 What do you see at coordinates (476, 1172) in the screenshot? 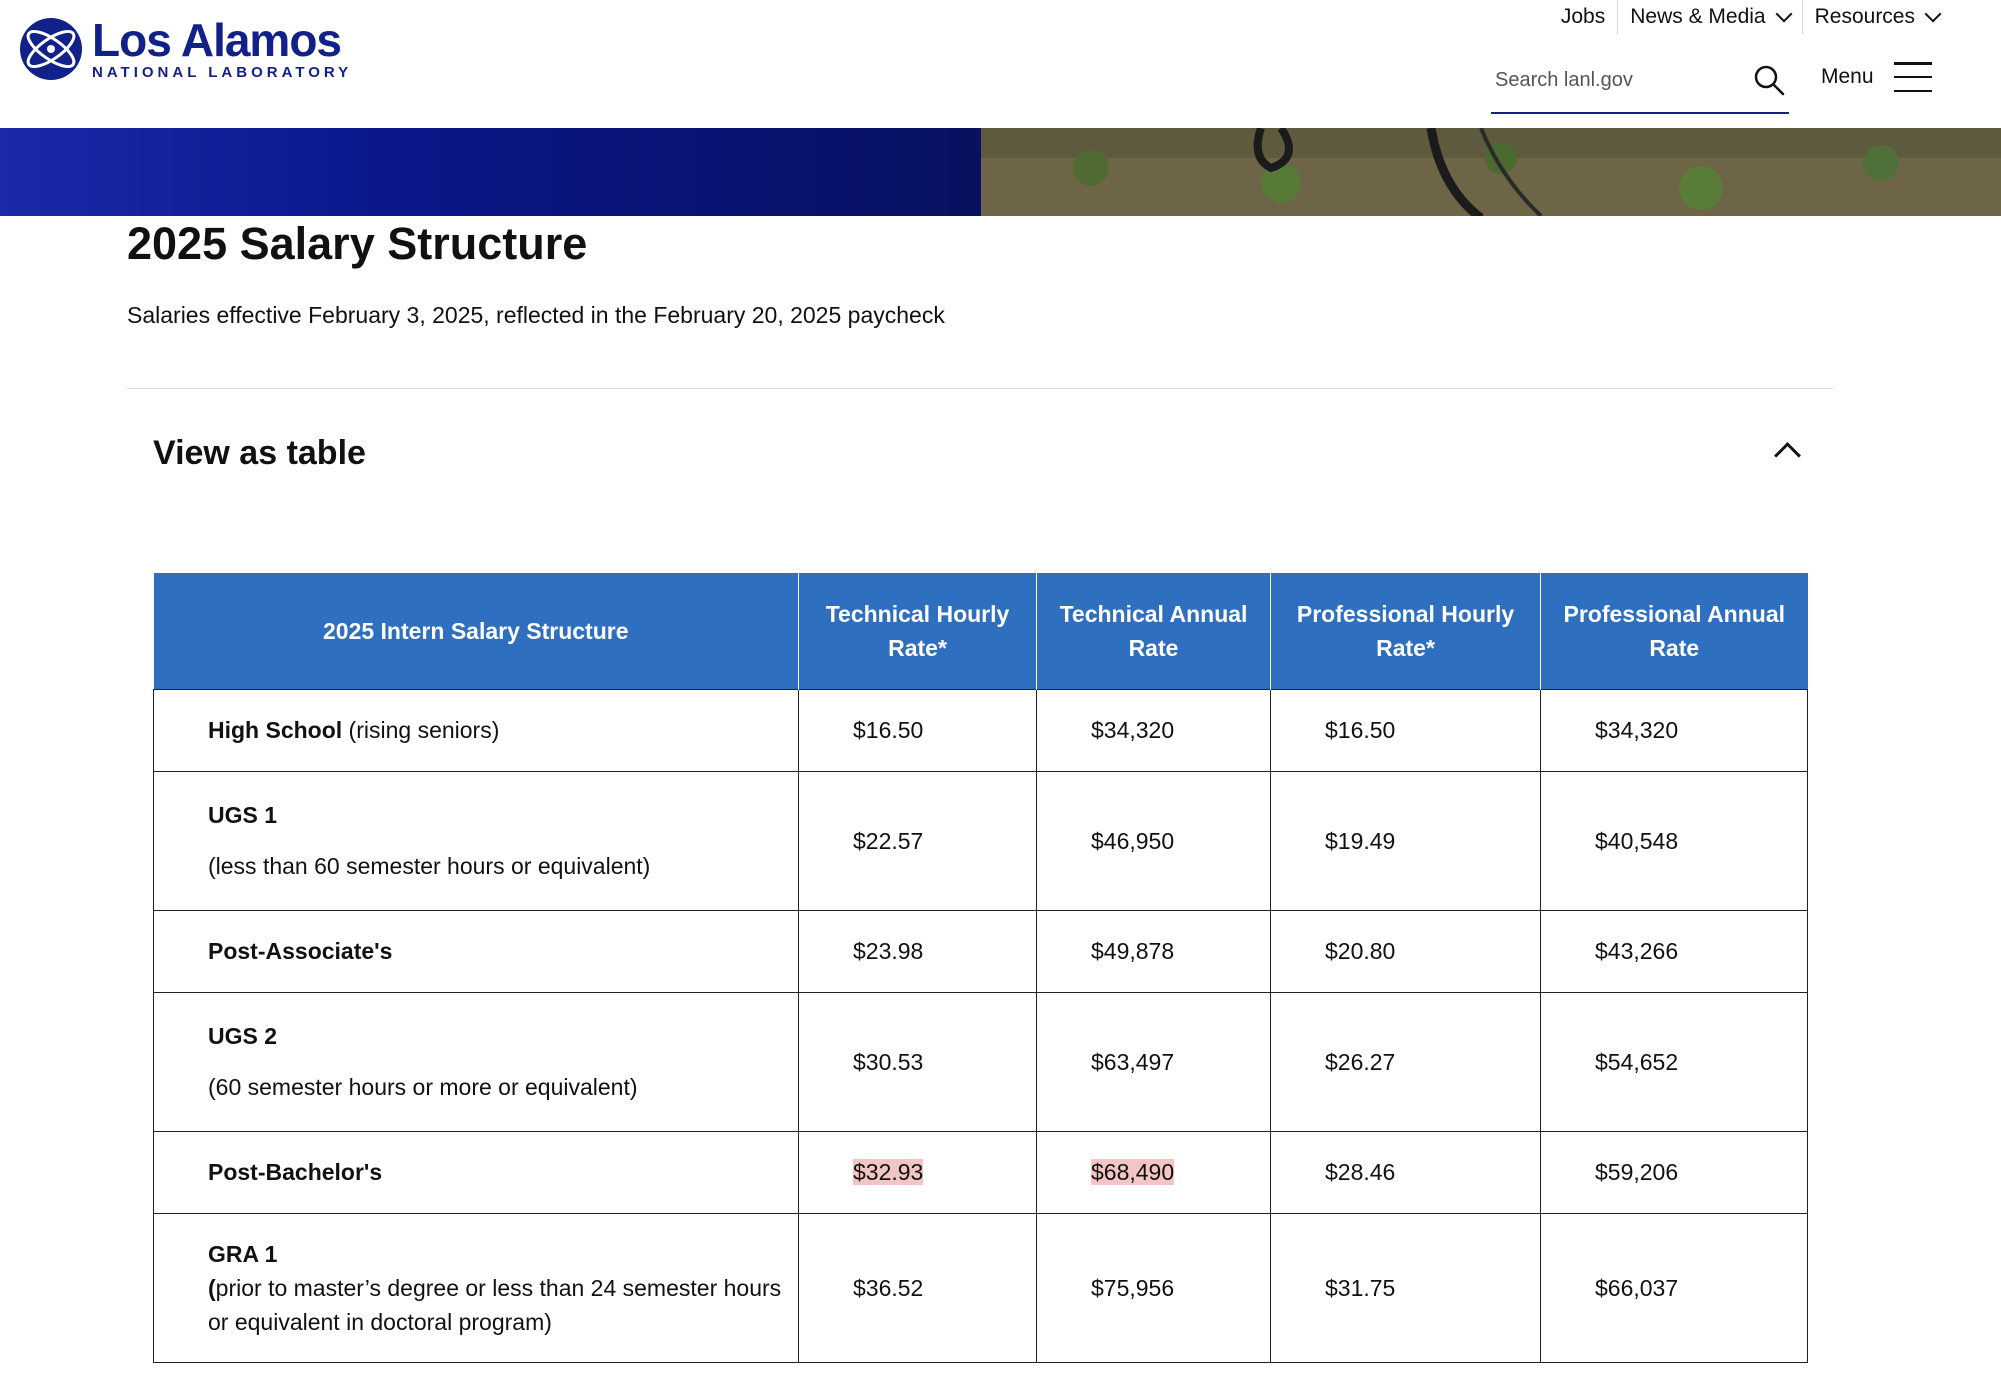
I see `row-label-cell: Post-Bachelor's` at bounding box center [476, 1172].